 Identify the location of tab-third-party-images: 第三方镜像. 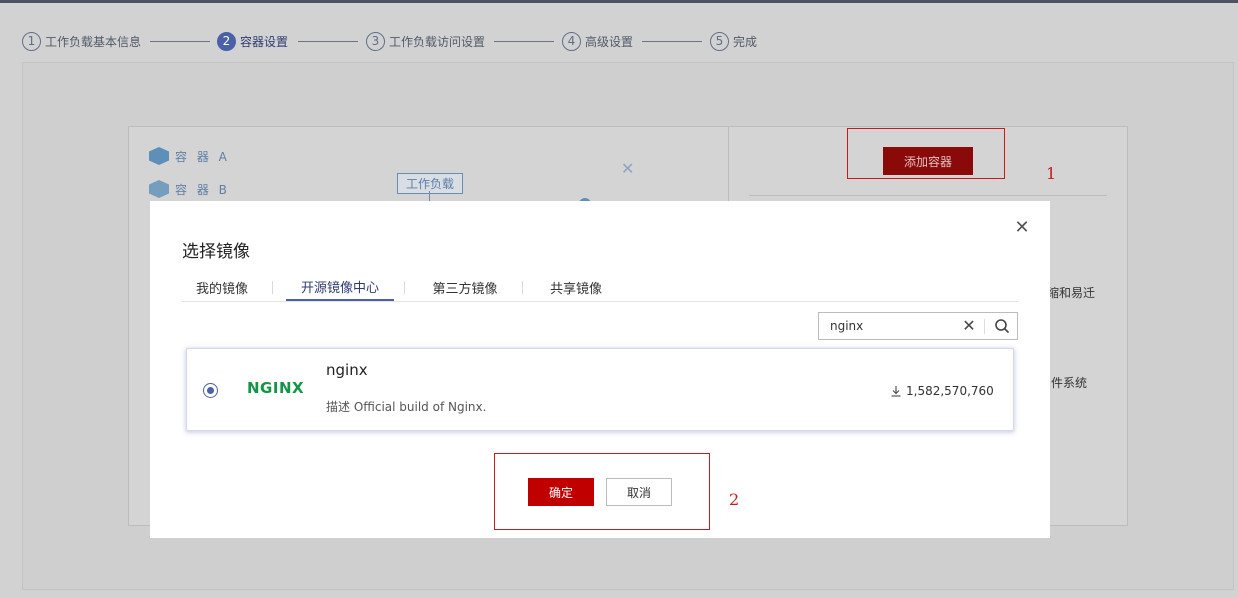
(465, 287).